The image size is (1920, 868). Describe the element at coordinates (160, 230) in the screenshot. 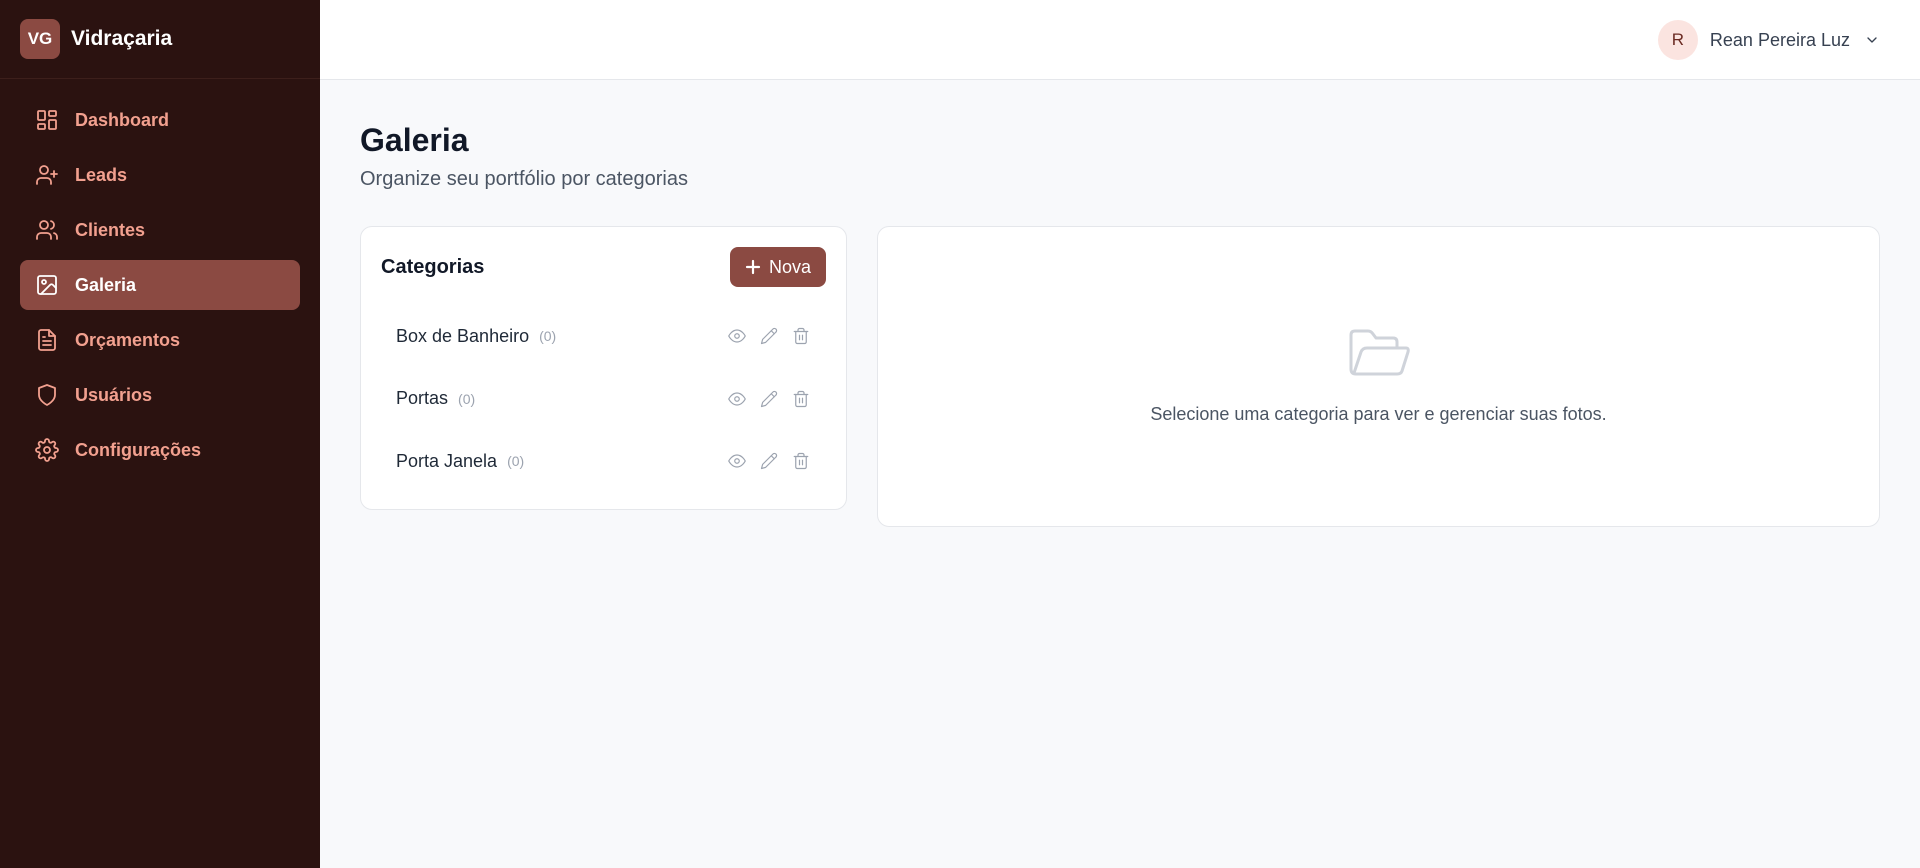

I see `sidebar-item-clientes: Clientes` at that location.